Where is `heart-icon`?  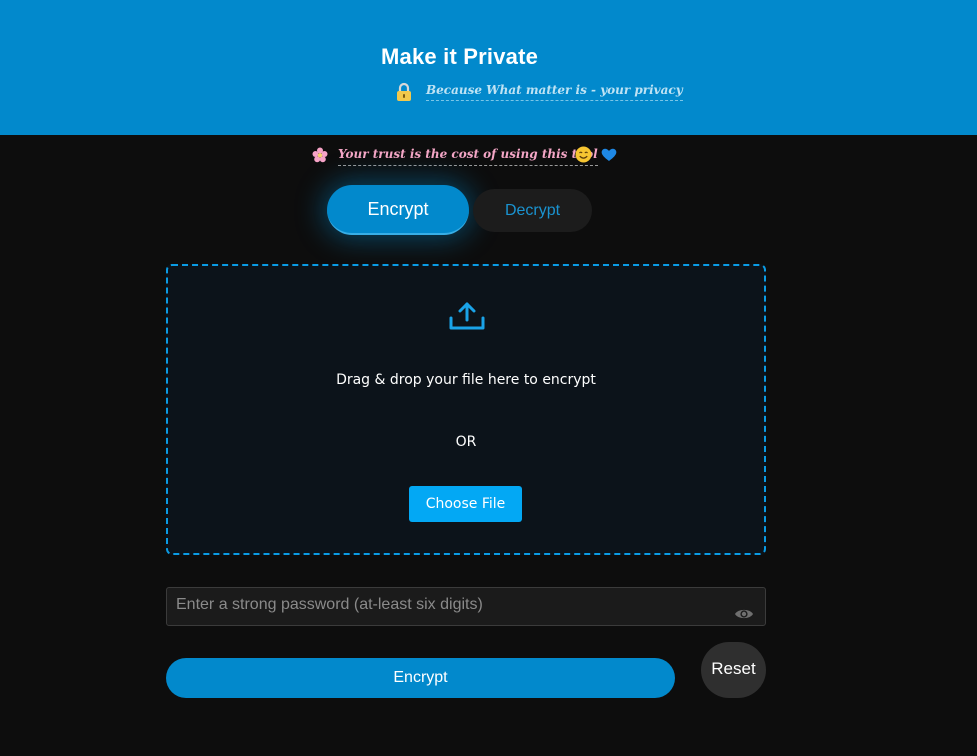
heart-icon is located at coordinates (609, 154).